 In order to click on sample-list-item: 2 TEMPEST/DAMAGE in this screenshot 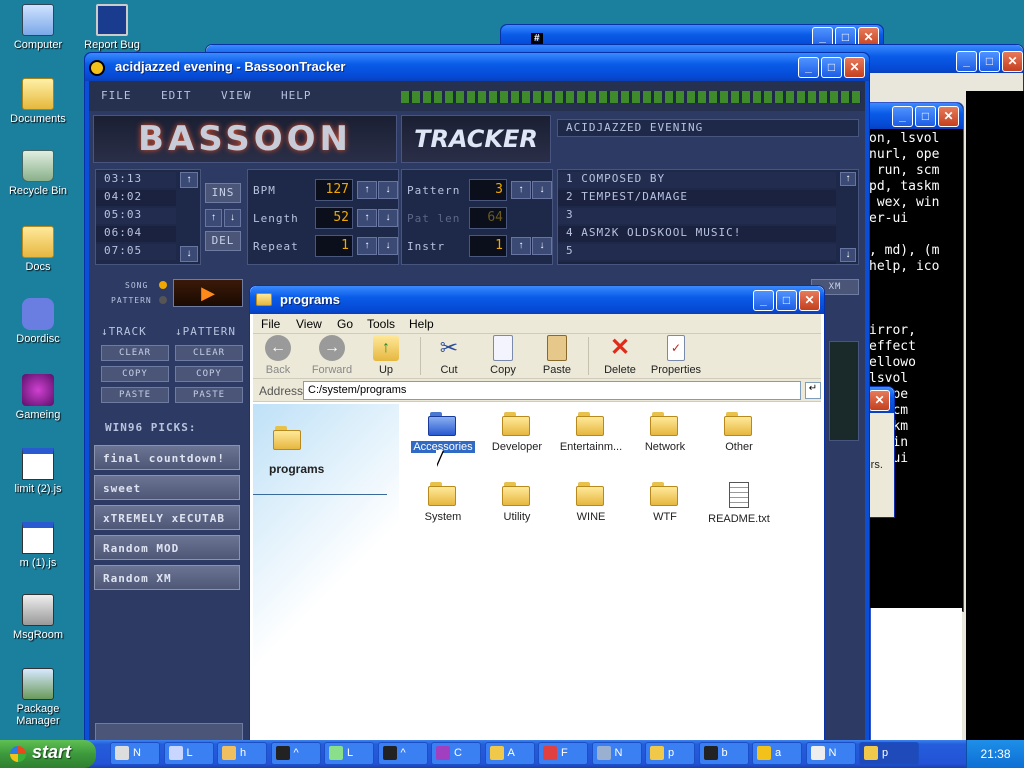, I will do `click(697, 198)`.